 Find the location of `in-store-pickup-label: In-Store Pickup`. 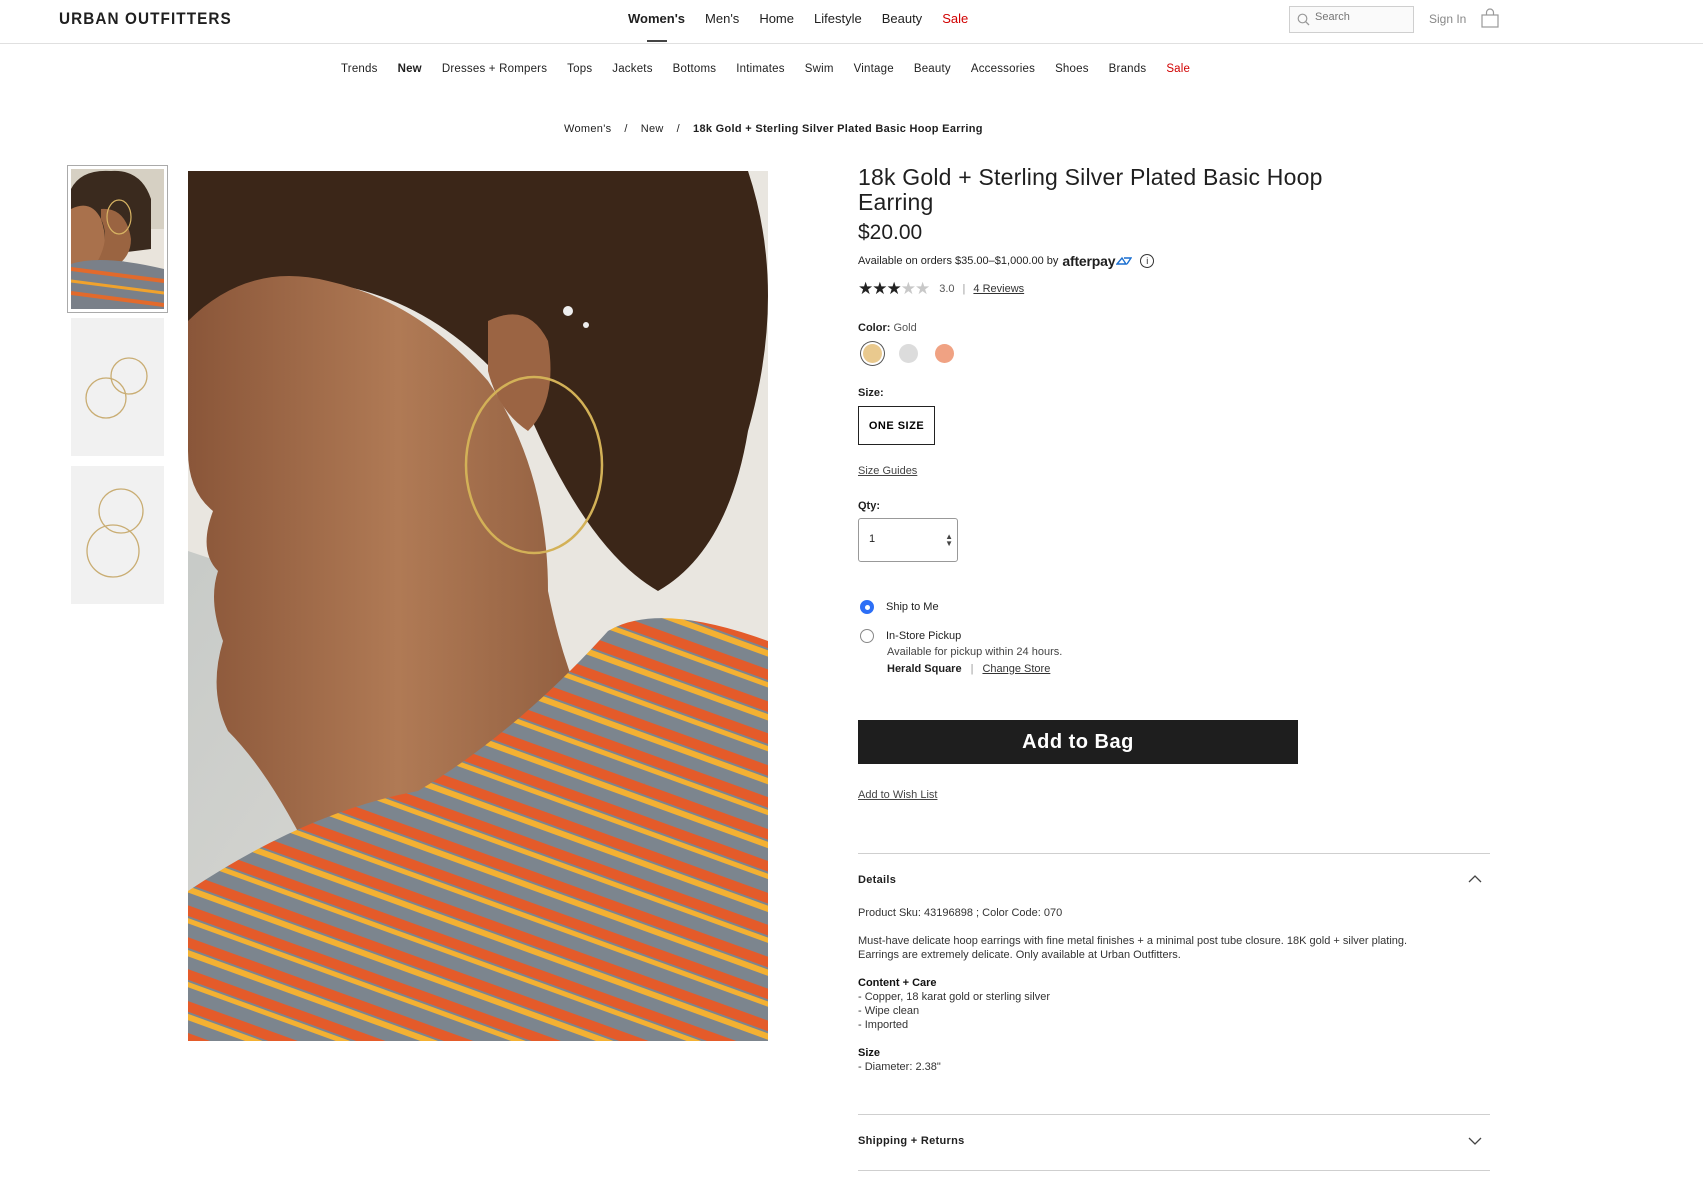

in-store-pickup-label: In-Store Pickup is located at coordinates (923, 636).